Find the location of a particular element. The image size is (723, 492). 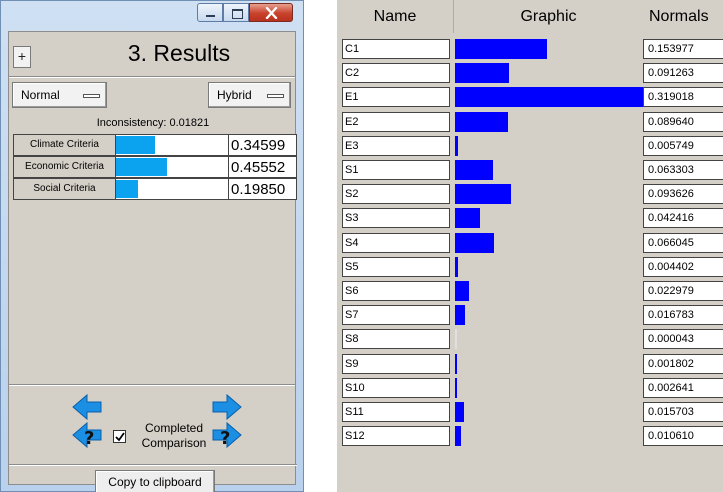

completed-label-line1: Completed is located at coordinates (174, 428).